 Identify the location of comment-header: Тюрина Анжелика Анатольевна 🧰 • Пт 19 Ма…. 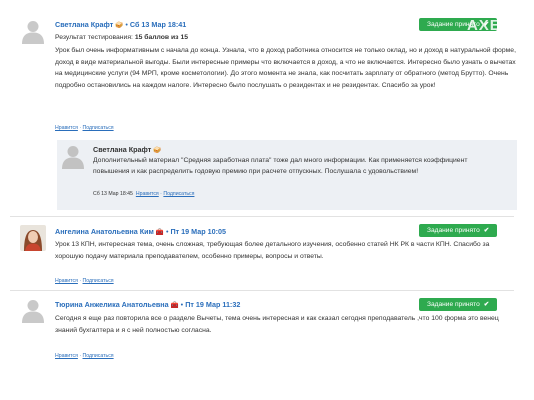
(147, 304).